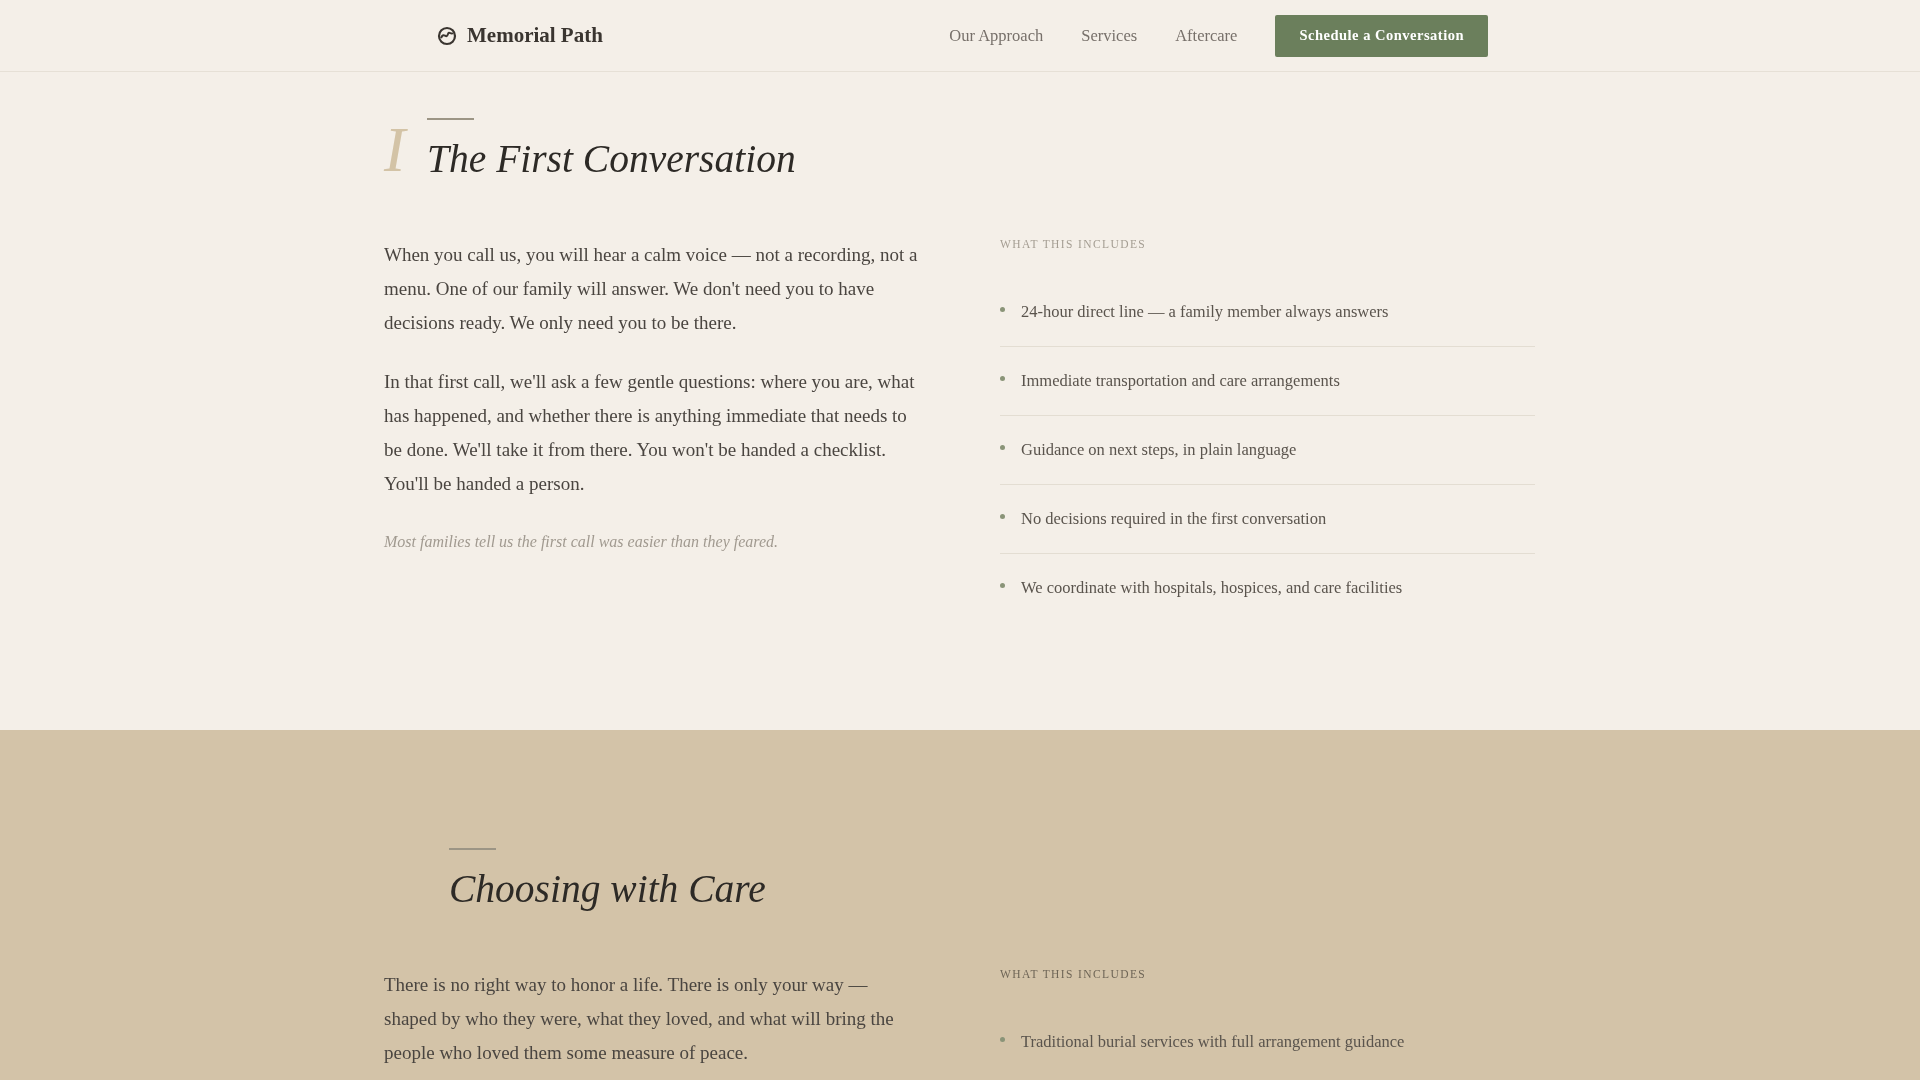 This screenshot has height=1080, width=1920. What do you see at coordinates (1381, 35) in the screenshot?
I see `schedule-button: Schedule a Conversation` at bounding box center [1381, 35].